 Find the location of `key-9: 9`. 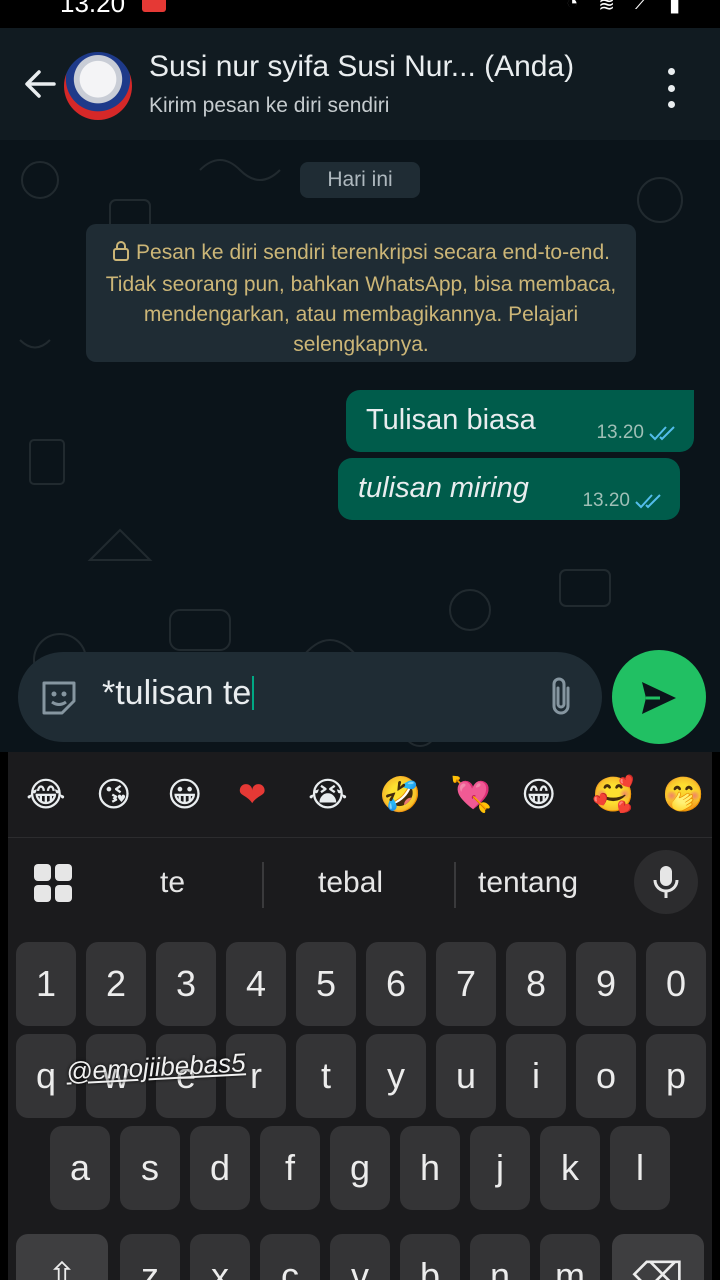

key-9: 9 is located at coordinates (606, 984).